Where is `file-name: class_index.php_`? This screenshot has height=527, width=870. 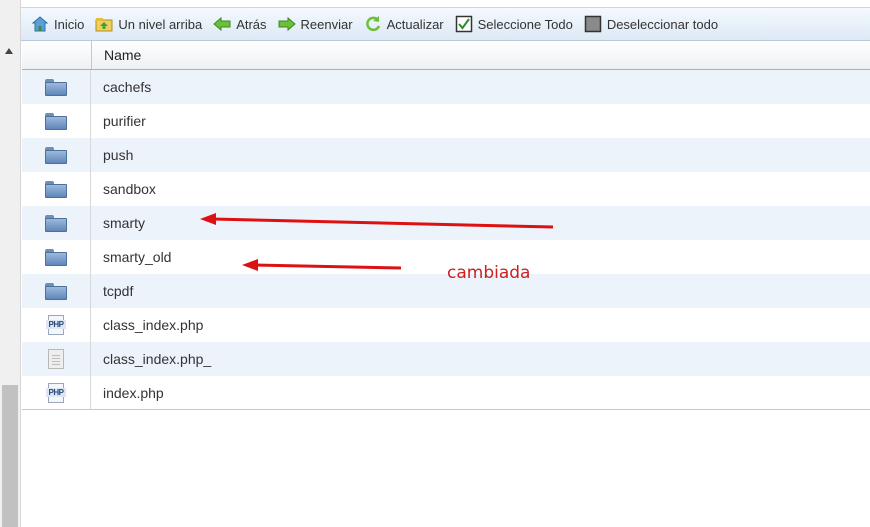
file-name: class_index.php_ is located at coordinates (151, 359).